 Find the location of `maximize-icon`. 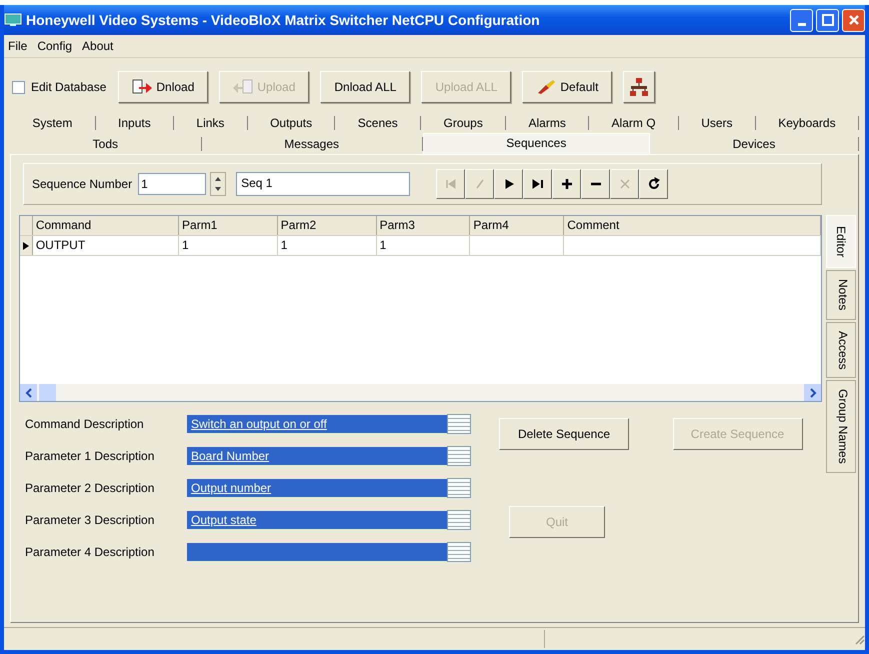

maximize-icon is located at coordinates (828, 20).